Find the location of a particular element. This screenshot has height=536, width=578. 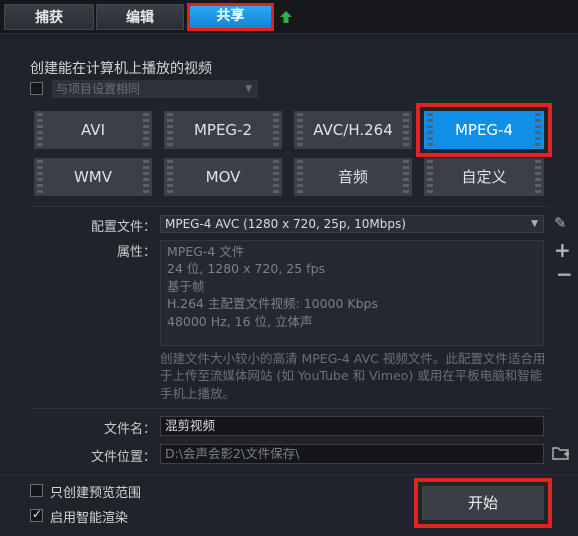

format-audio: 音频 is located at coordinates (353, 177).